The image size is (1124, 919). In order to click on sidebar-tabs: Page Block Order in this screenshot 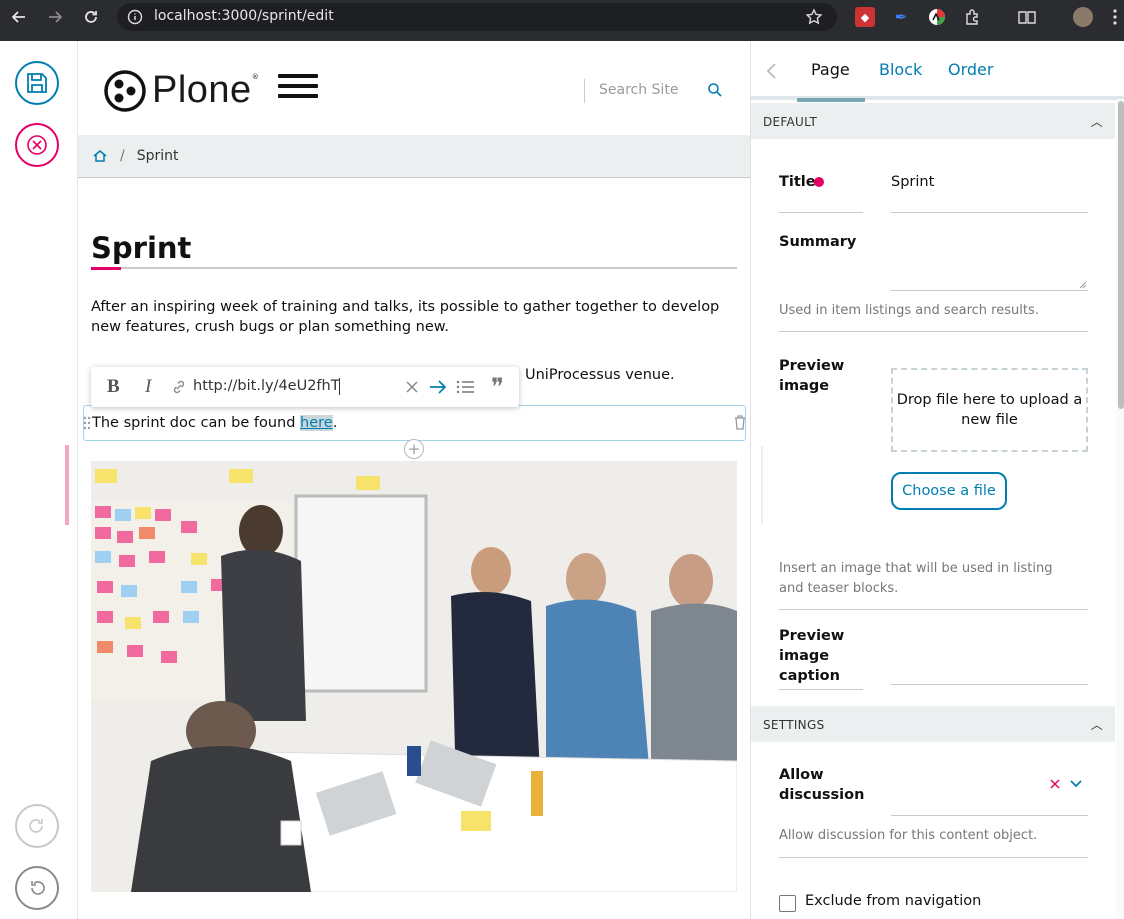, I will do `click(937, 71)`.